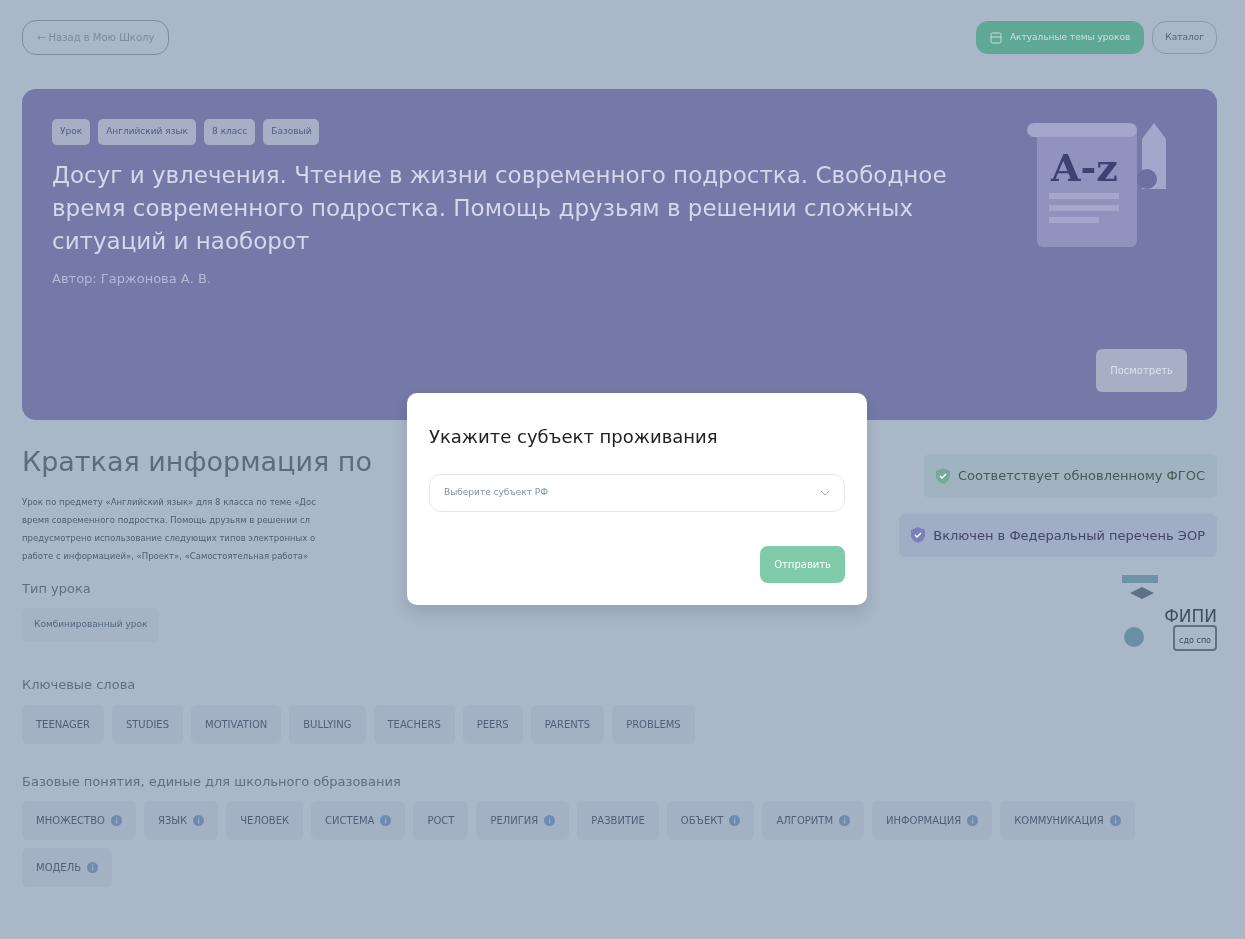 The image size is (1245, 939). I want to click on standard-label: Соответствует обновленному ФГОС, so click(1081, 476).